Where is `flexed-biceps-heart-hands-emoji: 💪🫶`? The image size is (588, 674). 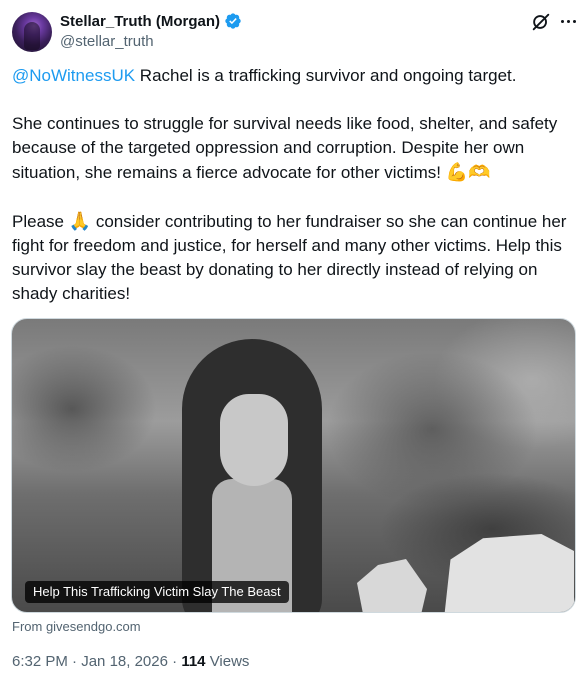
flexed-biceps-heart-hands-emoji: 💪🫶 is located at coordinates (468, 172).